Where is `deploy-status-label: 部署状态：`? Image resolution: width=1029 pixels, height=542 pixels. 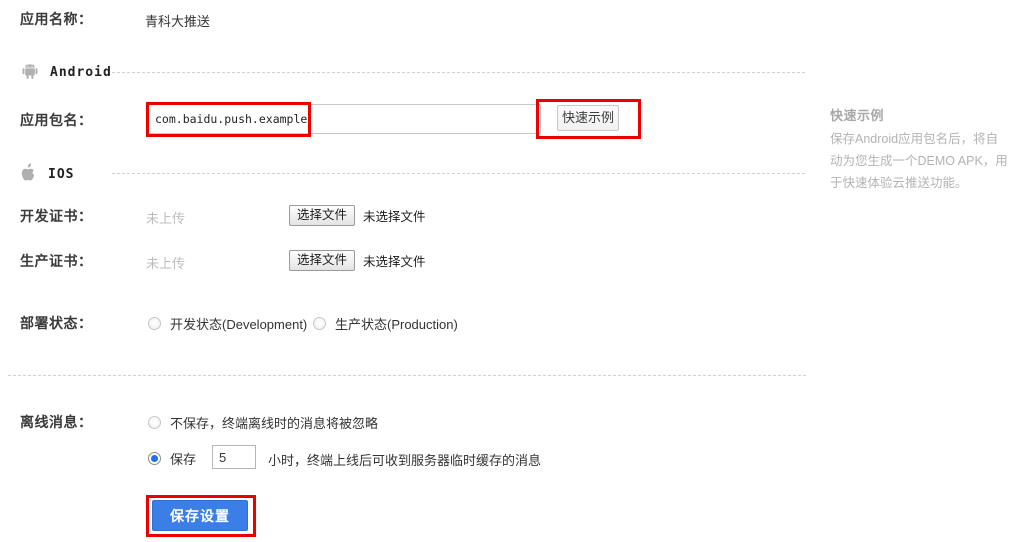
deploy-status-label: 部署状态： is located at coordinates (56, 323).